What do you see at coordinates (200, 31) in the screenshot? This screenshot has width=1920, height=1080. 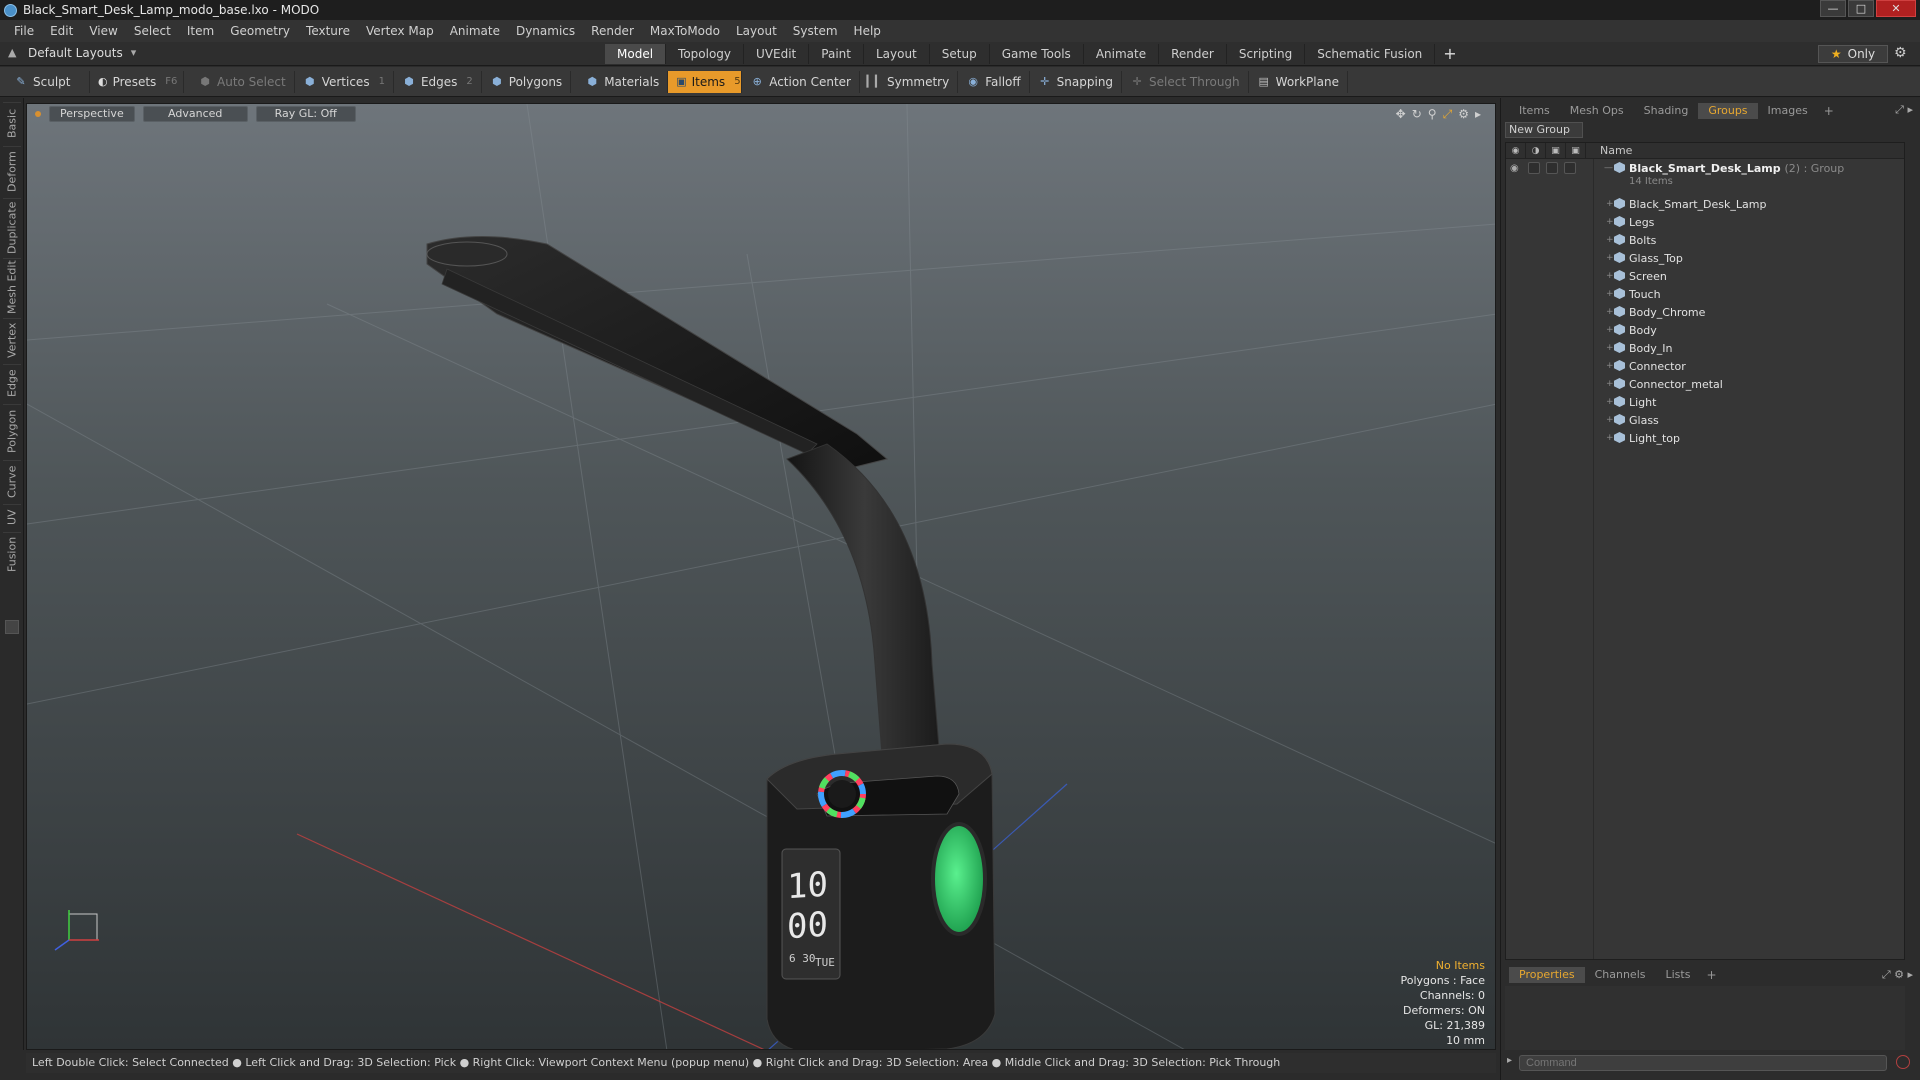 I see `menu-item: Item` at bounding box center [200, 31].